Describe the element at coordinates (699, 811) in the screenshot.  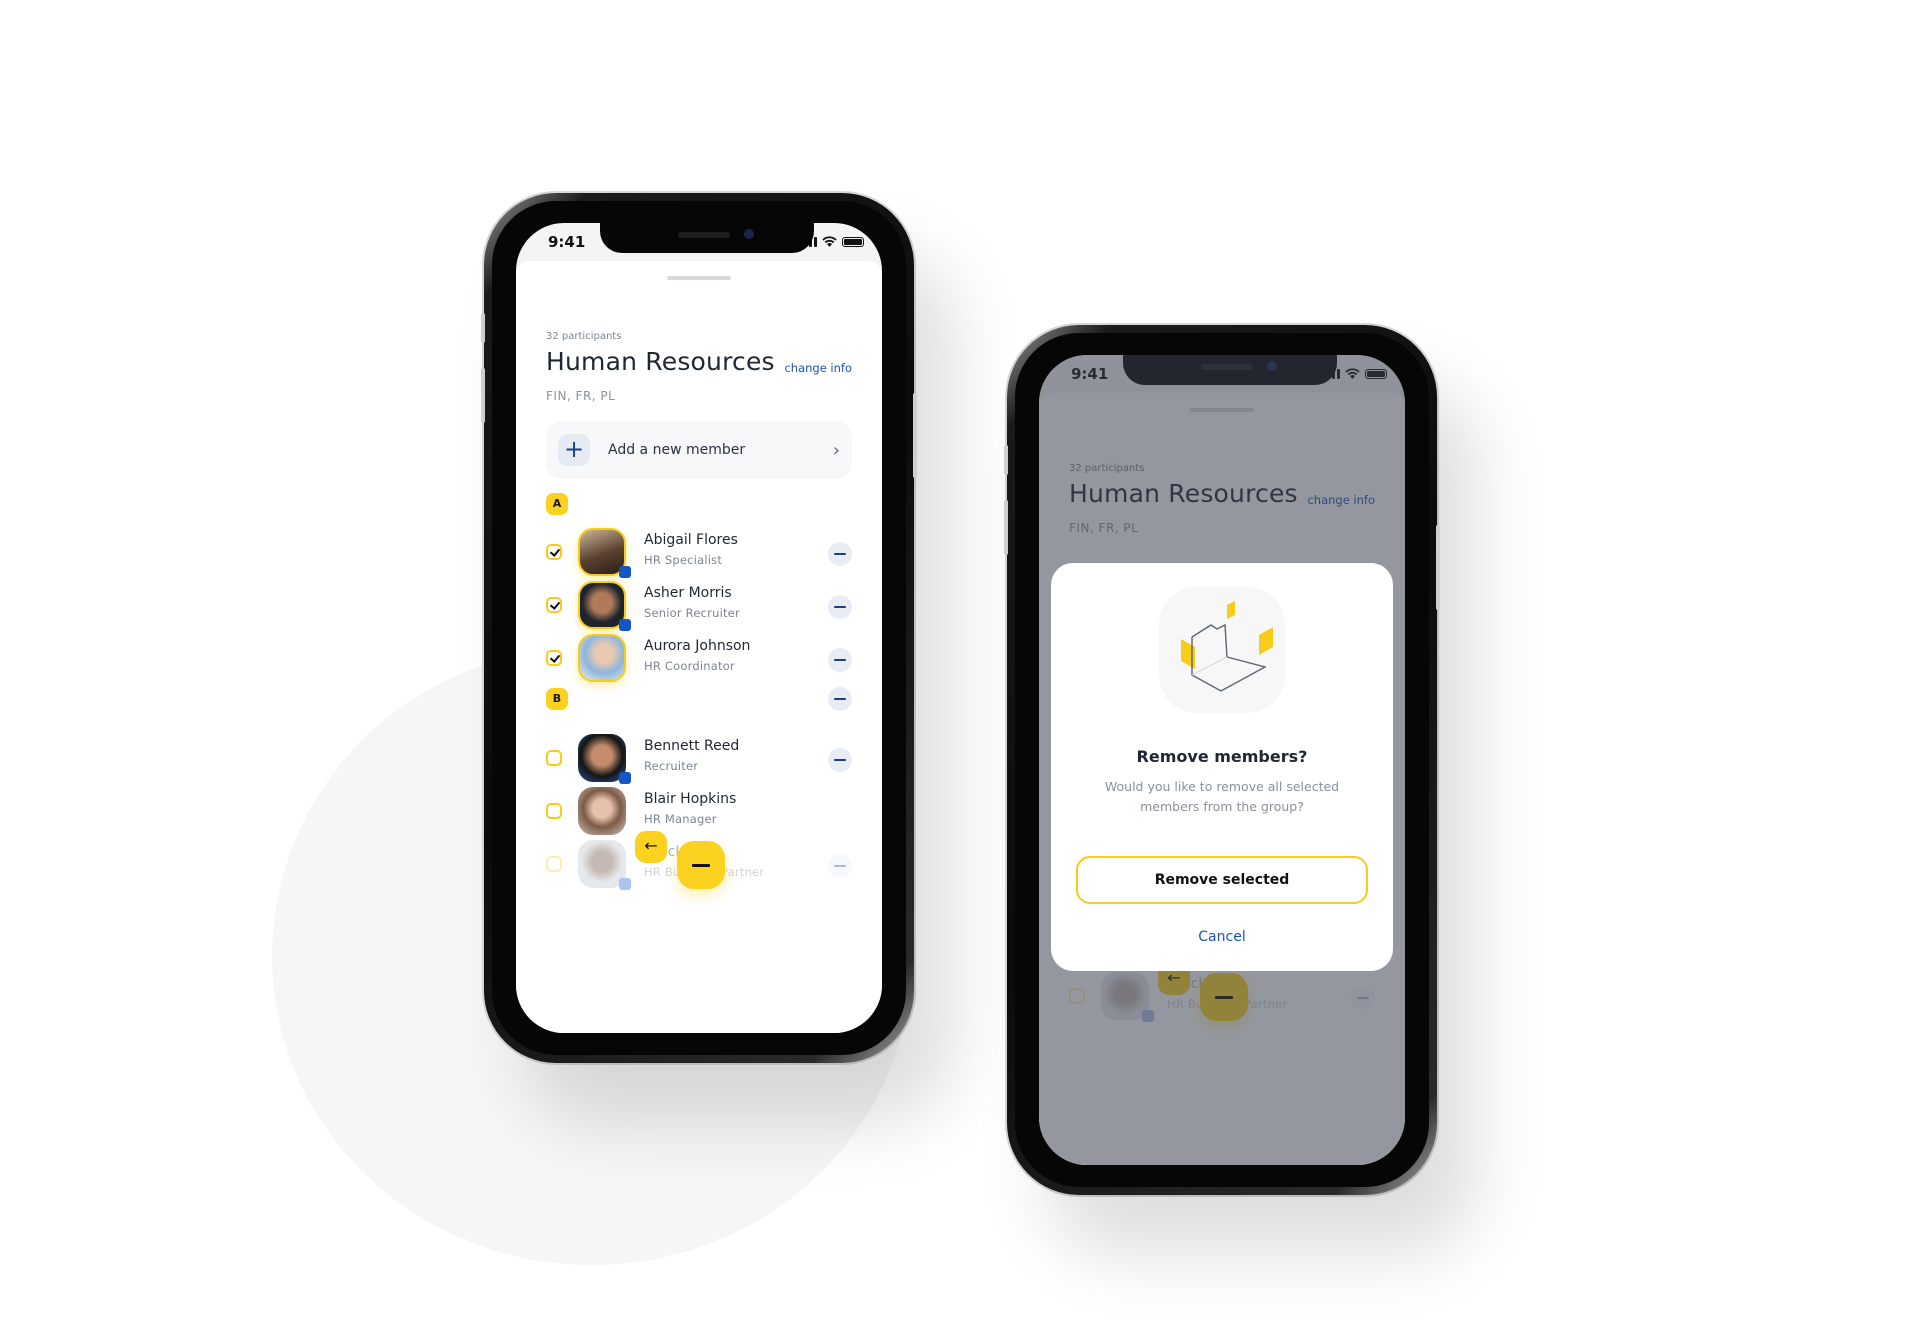
I see `member-row: Blair Hopkins HR Manager` at that location.